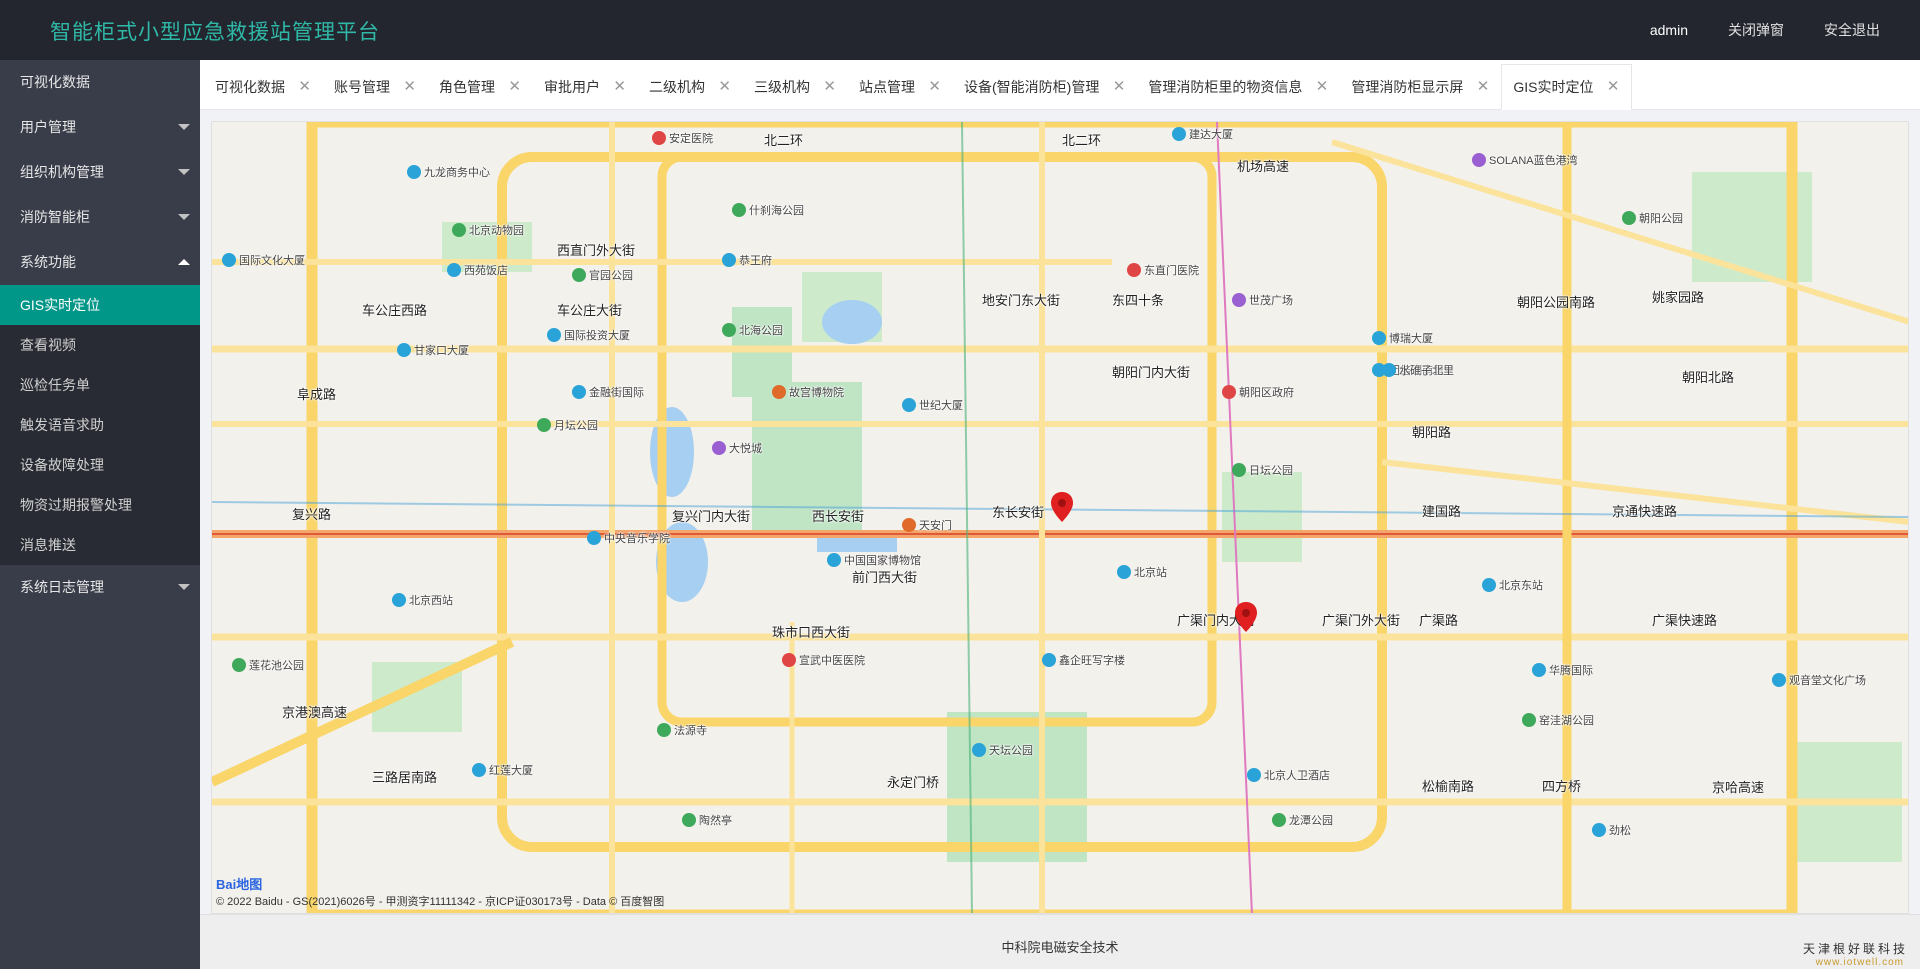 The height and width of the screenshot is (969, 1920). Describe the element at coordinates (808, 392) in the screenshot. I see `map-poi: 故宫博物院` at that location.